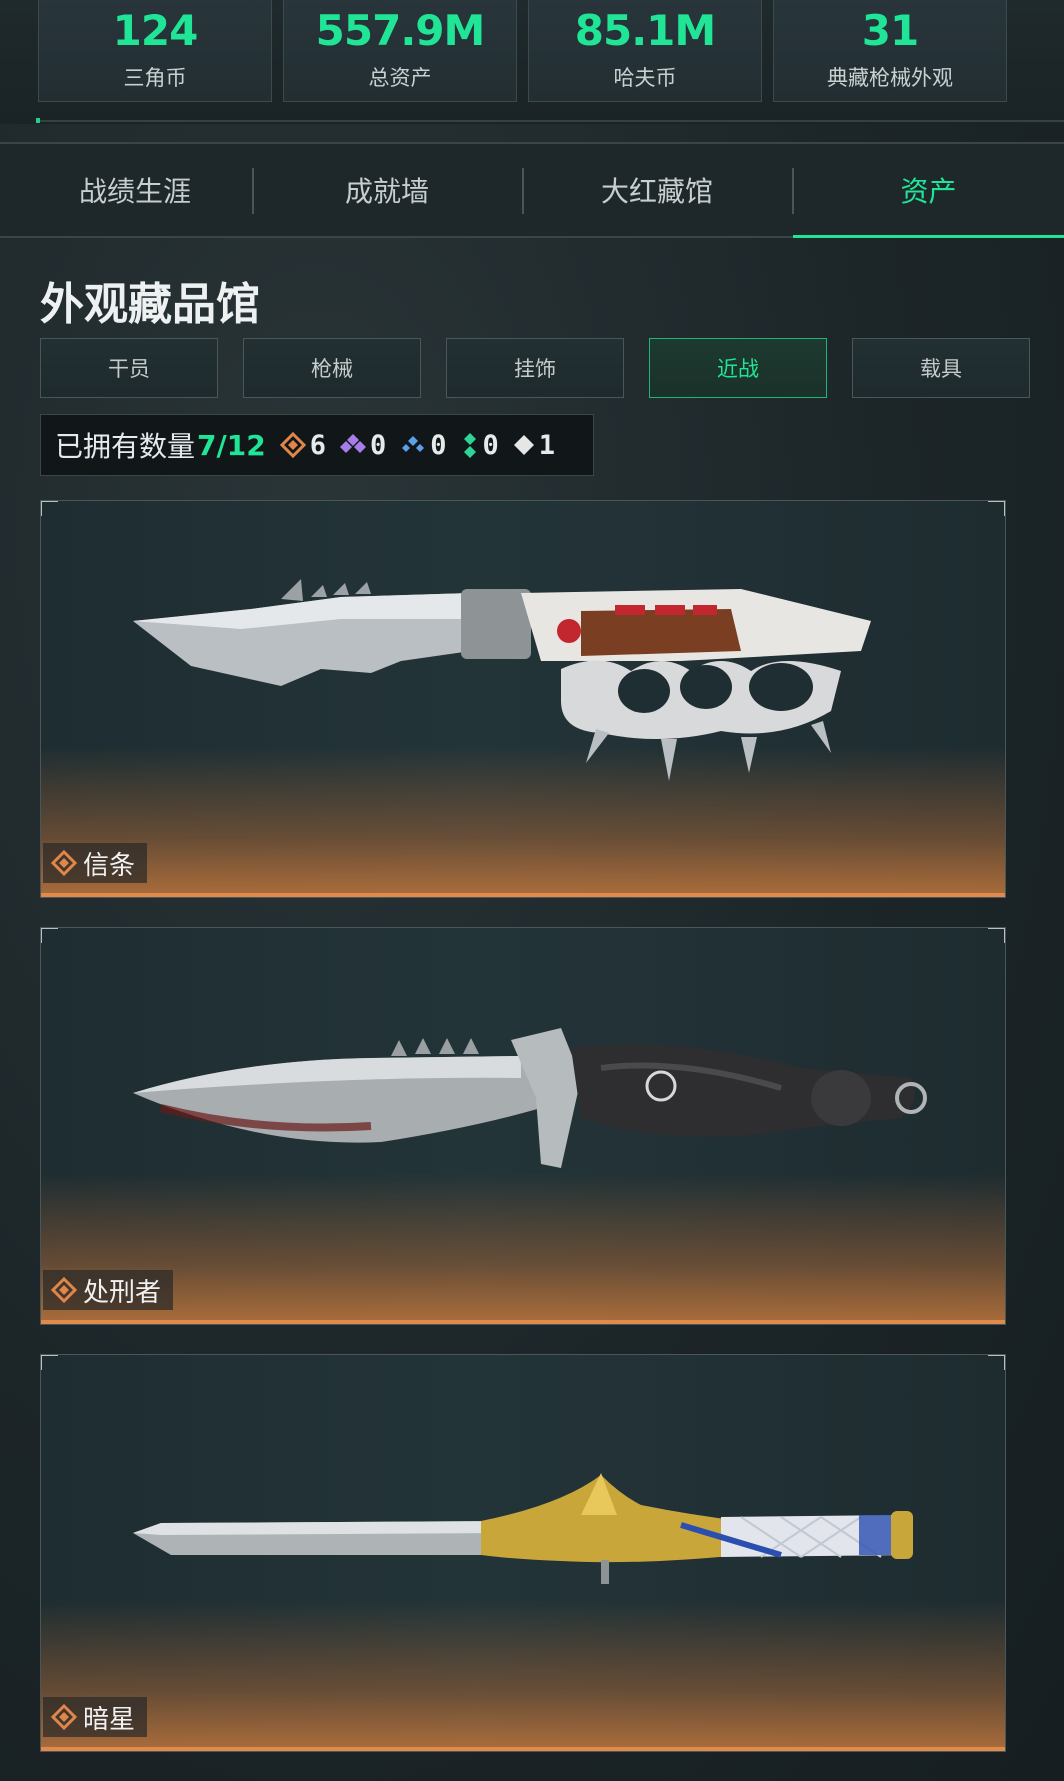 The image size is (1064, 1781). What do you see at coordinates (469, 445) in the screenshot?
I see `green-diamond-icon` at bounding box center [469, 445].